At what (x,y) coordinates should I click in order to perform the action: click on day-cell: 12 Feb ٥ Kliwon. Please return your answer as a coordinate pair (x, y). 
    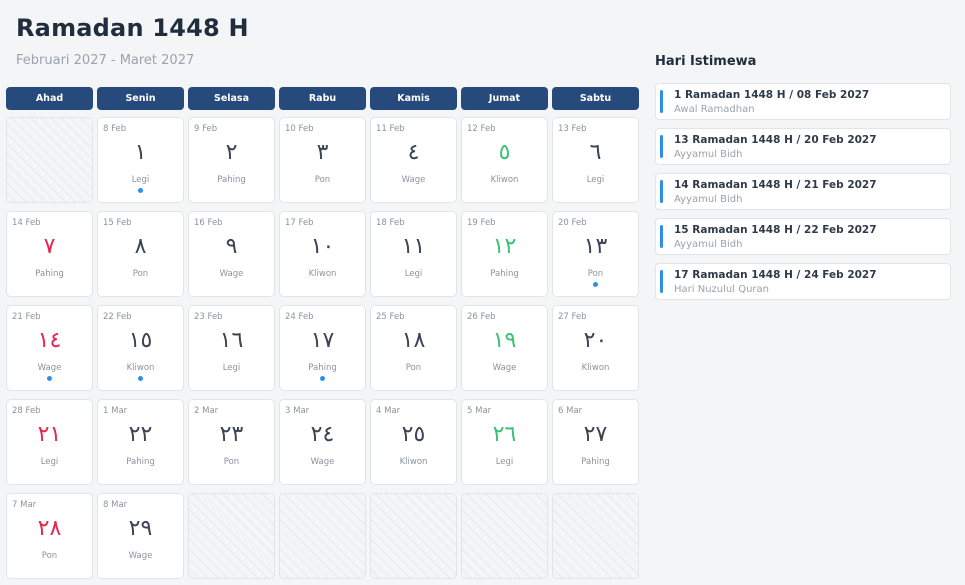
    Looking at the image, I should click on (504, 160).